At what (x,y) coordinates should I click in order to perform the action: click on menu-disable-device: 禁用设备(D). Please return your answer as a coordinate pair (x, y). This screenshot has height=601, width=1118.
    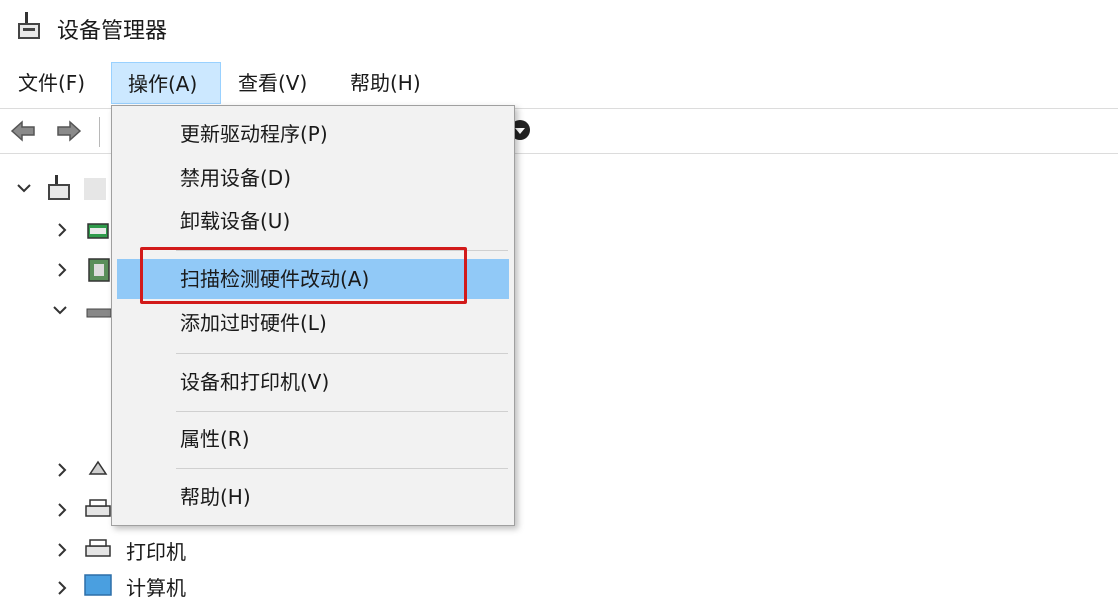
    Looking at the image, I should click on (313, 178).